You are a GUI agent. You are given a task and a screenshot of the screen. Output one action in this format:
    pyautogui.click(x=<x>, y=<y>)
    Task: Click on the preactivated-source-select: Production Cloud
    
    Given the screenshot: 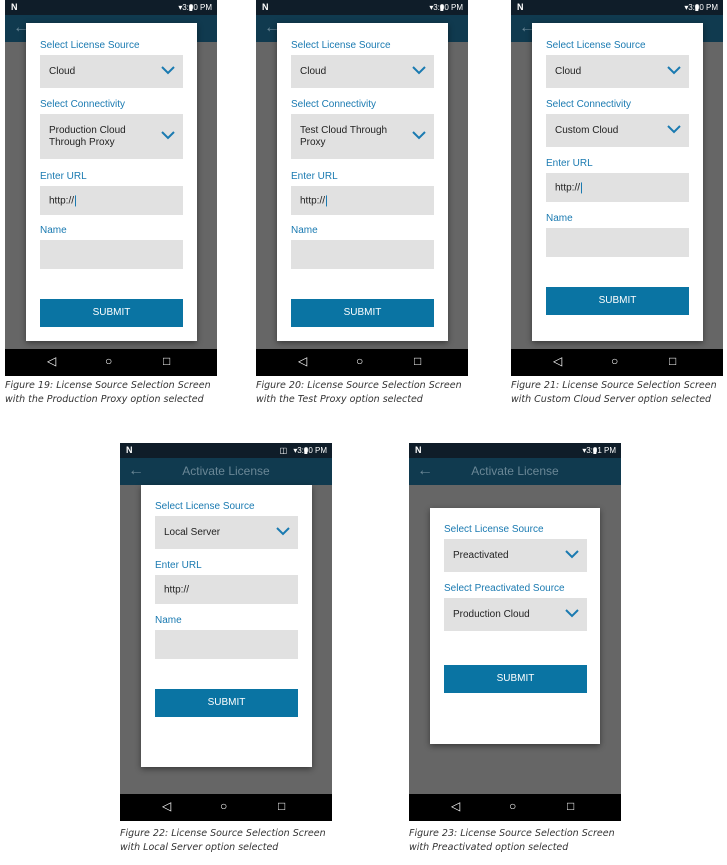 What is the action you would take?
    pyautogui.click(x=515, y=614)
    